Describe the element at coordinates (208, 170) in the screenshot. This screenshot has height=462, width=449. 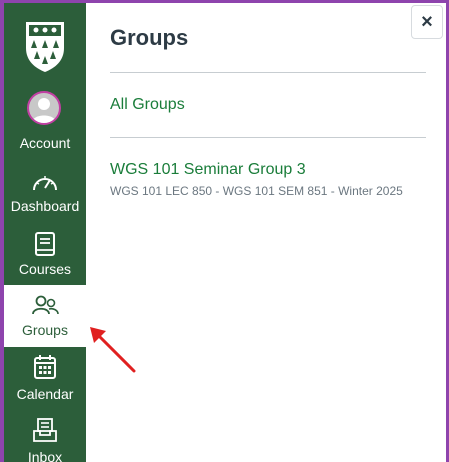
I see `group-link: WGS 101 Seminar Group 3` at that location.